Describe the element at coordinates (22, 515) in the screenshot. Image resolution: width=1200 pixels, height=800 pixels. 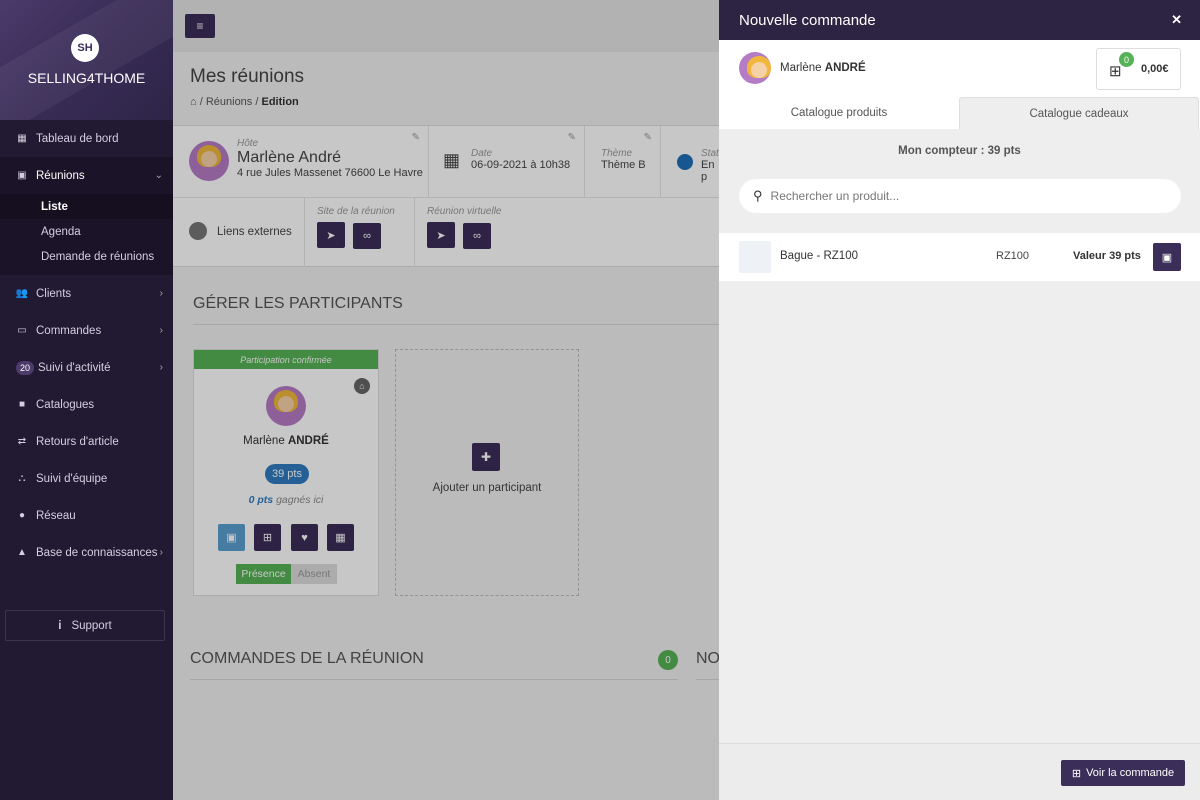
I see `globe-icon: ●` at that location.